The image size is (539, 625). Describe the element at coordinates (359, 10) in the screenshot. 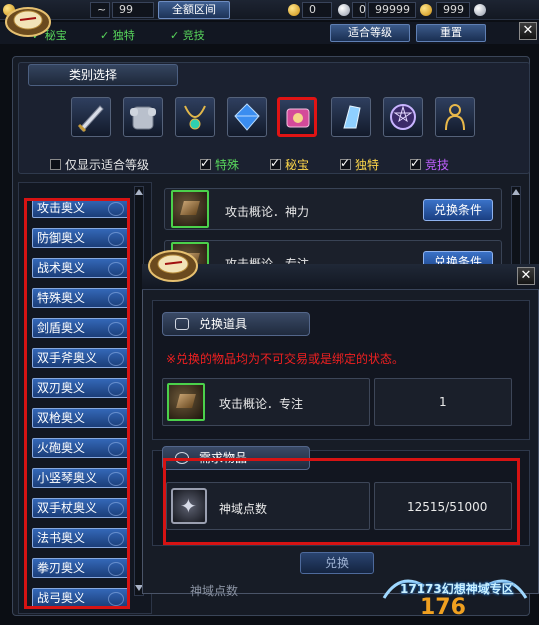

I see `silver-min-input: 0` at that location.